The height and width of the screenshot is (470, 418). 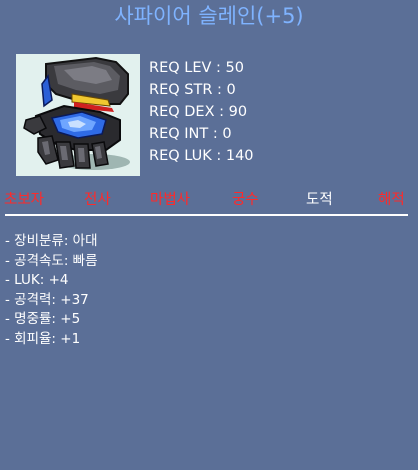 What do you see at coordinates (209, 200) in the screenshot?
I see `job-restrictions: 초보자 전사 마법사 궁수 도적 해적` at bounding box center [209, 200].